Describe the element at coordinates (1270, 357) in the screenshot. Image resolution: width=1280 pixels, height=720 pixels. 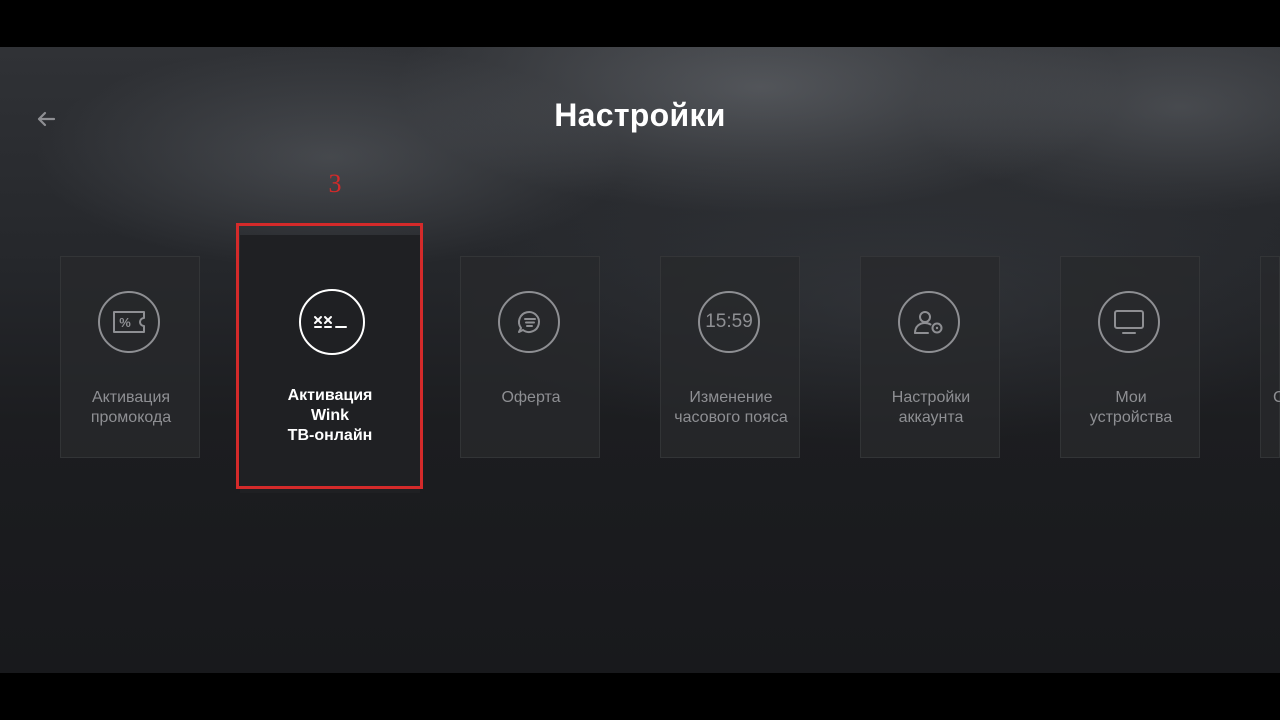
I see `tile-partial: С` at that location.